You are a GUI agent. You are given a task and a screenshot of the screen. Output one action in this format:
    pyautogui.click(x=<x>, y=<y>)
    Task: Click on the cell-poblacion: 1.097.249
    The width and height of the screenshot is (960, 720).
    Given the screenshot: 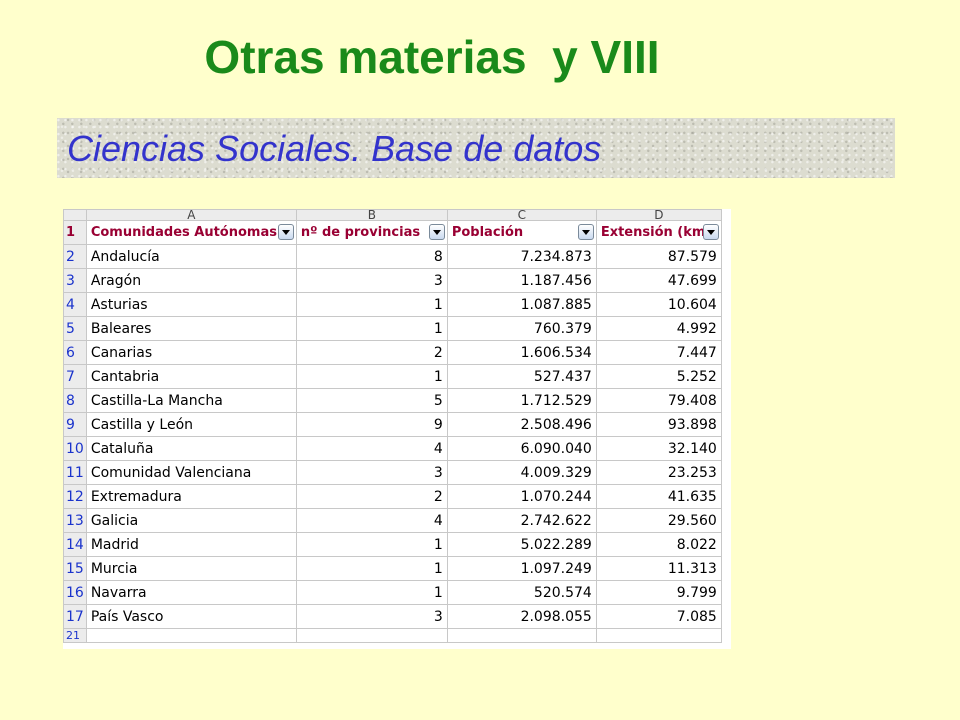 What is the action you would take?
    pyautogui.click(x=521, y=568)
    